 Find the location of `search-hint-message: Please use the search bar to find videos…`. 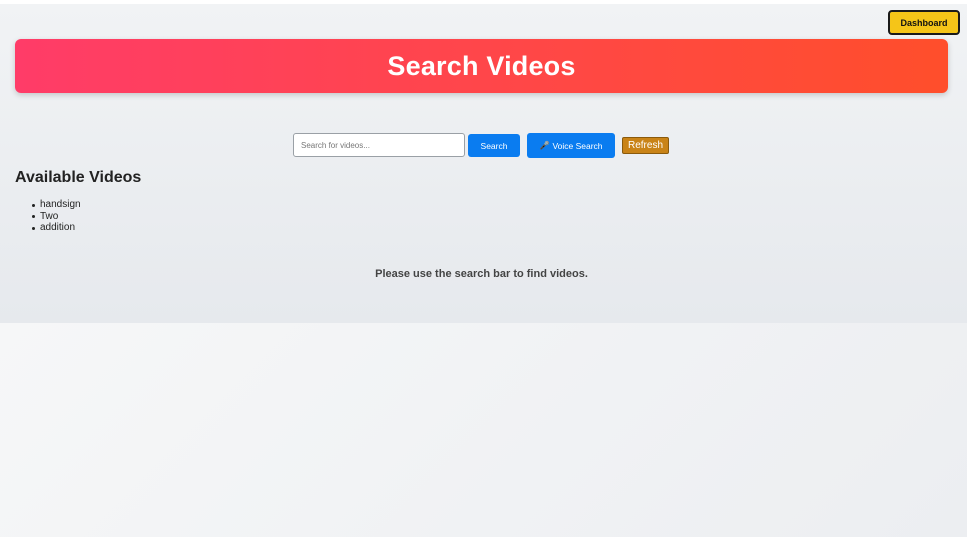

search-hint-message: Please use the search bar to find videos… is located at coordinates (481, 274).